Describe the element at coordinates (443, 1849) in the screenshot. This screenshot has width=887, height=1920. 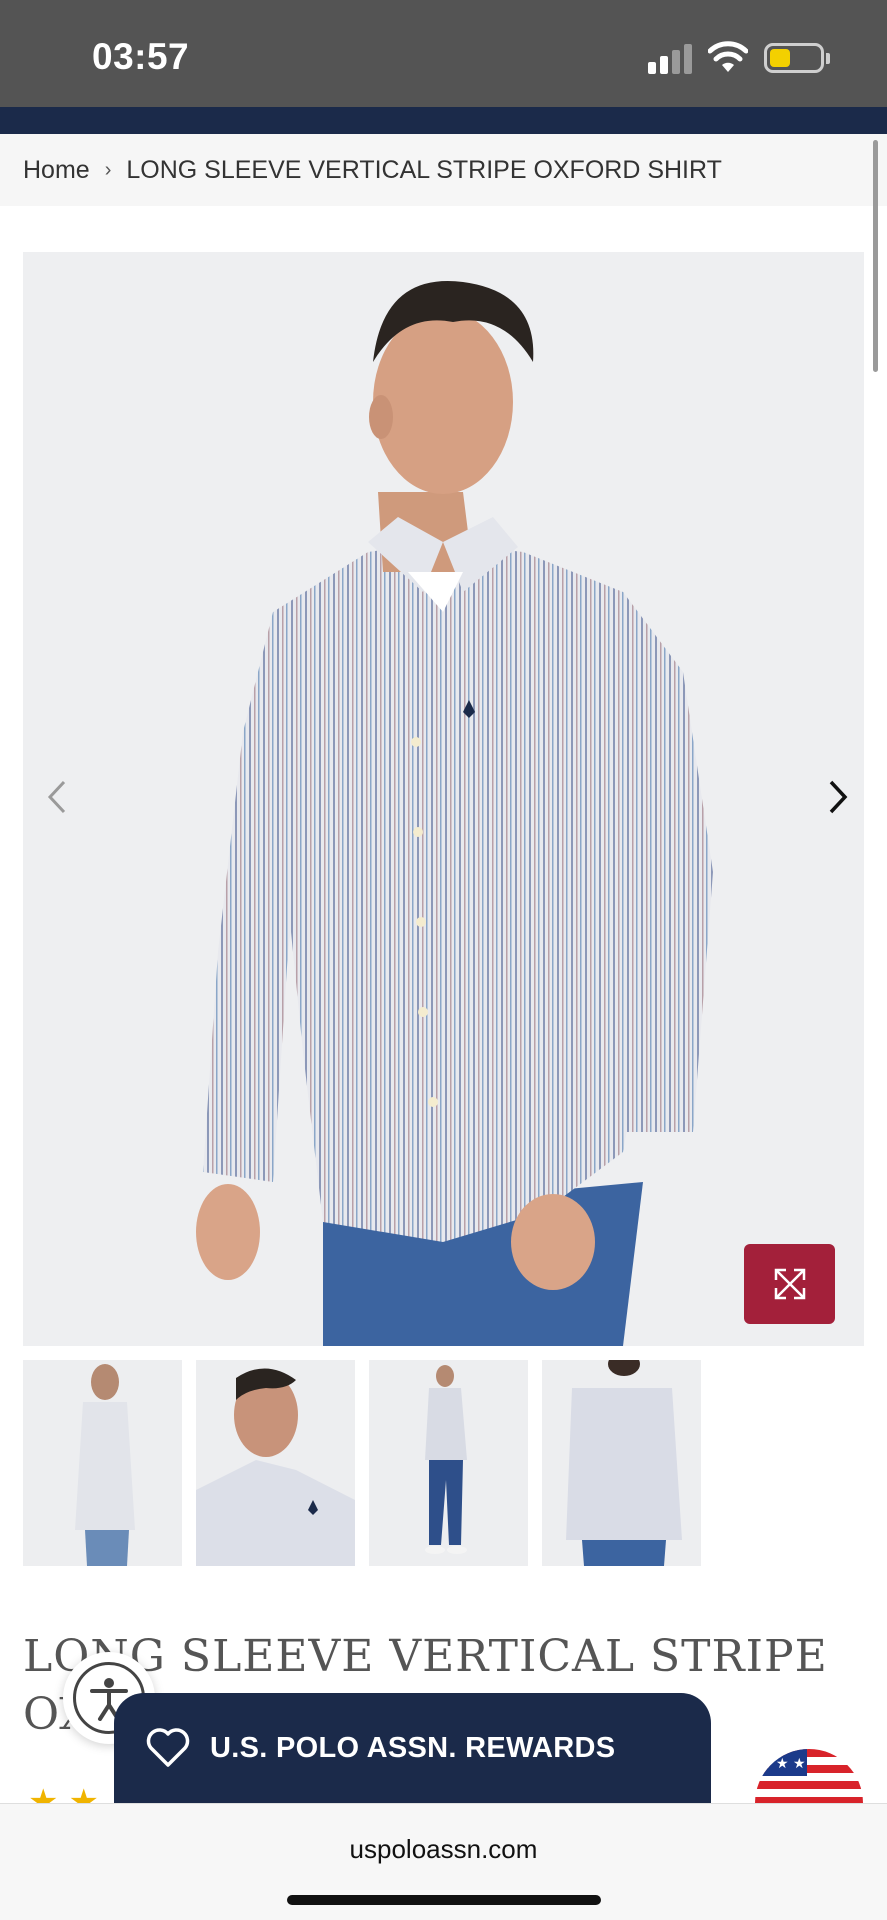
I see `url-field: uspoloassn.com` at that location.